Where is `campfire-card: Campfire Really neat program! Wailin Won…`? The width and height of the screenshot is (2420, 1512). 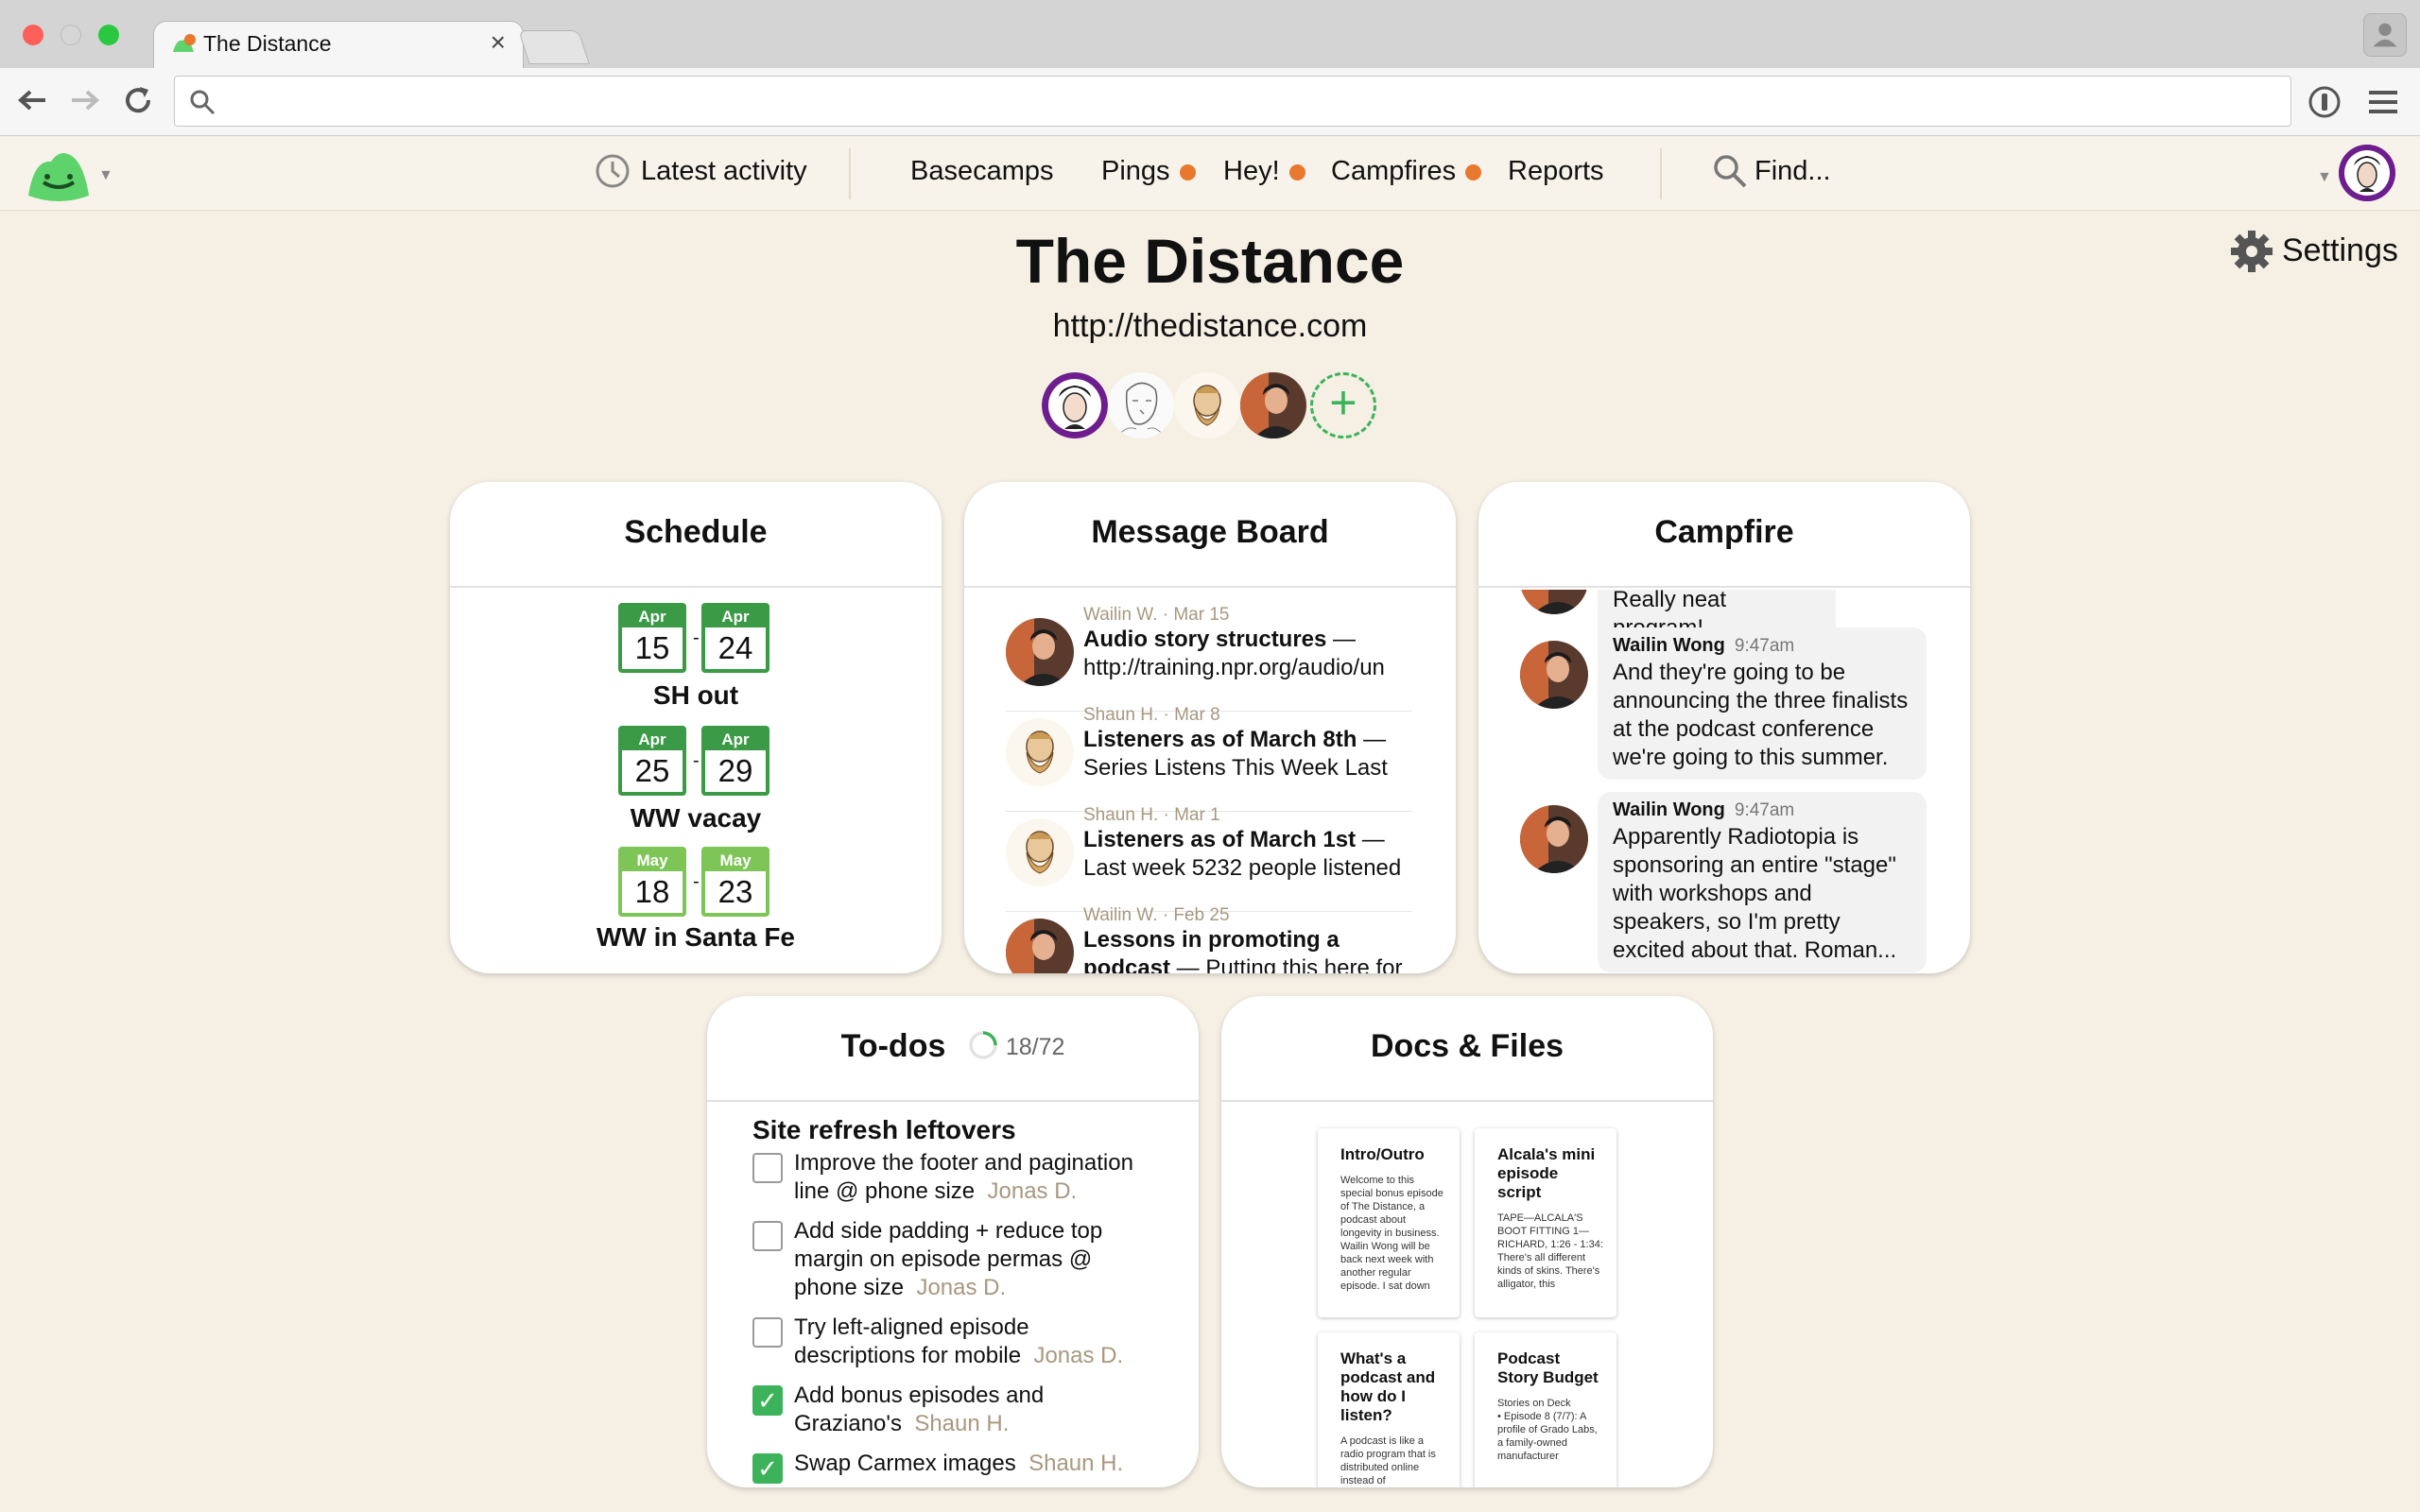
campfire-card: Campfire Really neat program! Wailin Won… is located at coordinates (1724, 727).